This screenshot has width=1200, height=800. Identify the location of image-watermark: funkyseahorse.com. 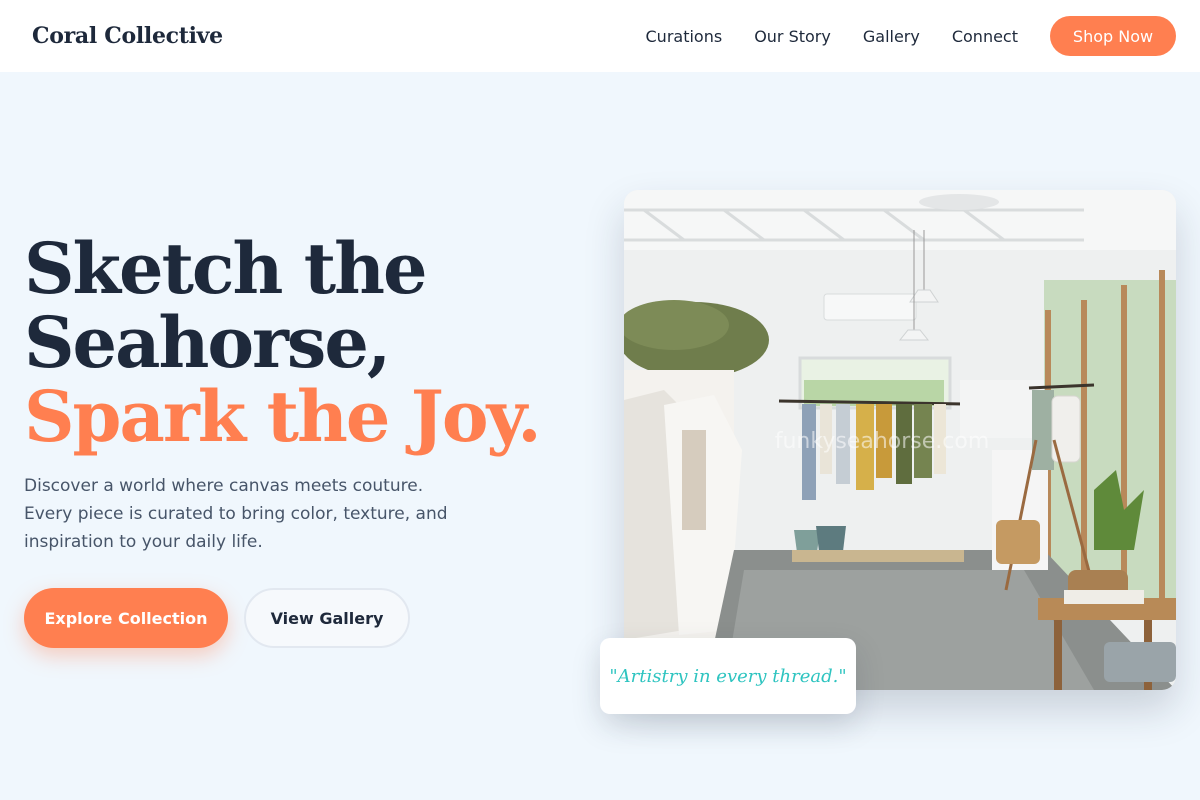
(882, 441).